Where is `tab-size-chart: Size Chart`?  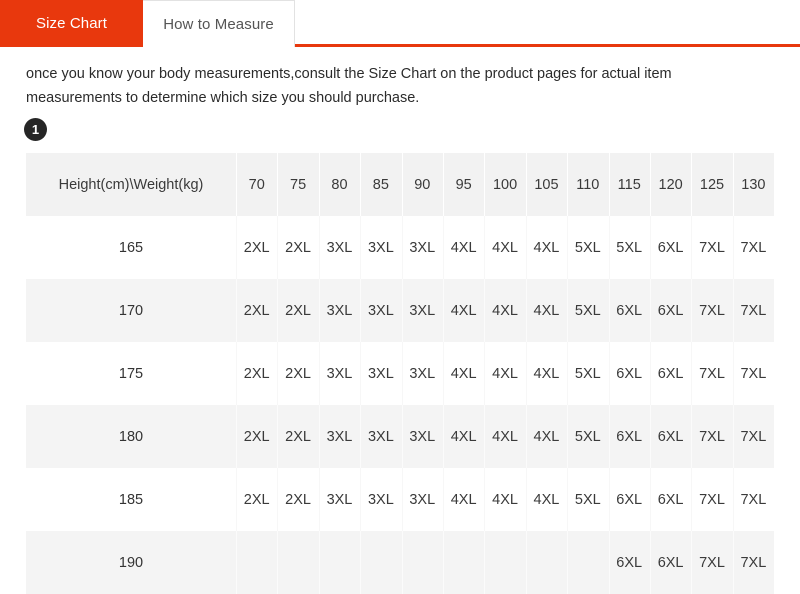
tab-size-chart: Size Chart is located at coordinates (71, 23).